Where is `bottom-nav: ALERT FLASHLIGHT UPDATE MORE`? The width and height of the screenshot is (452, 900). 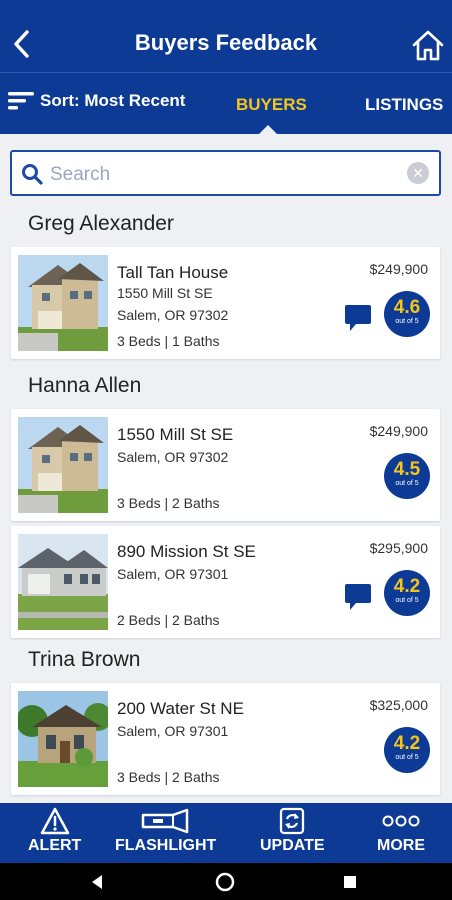 bottom-nav: ALERT FLASHLIGHT UPDATE MORE is located at coordinates (226, 833).